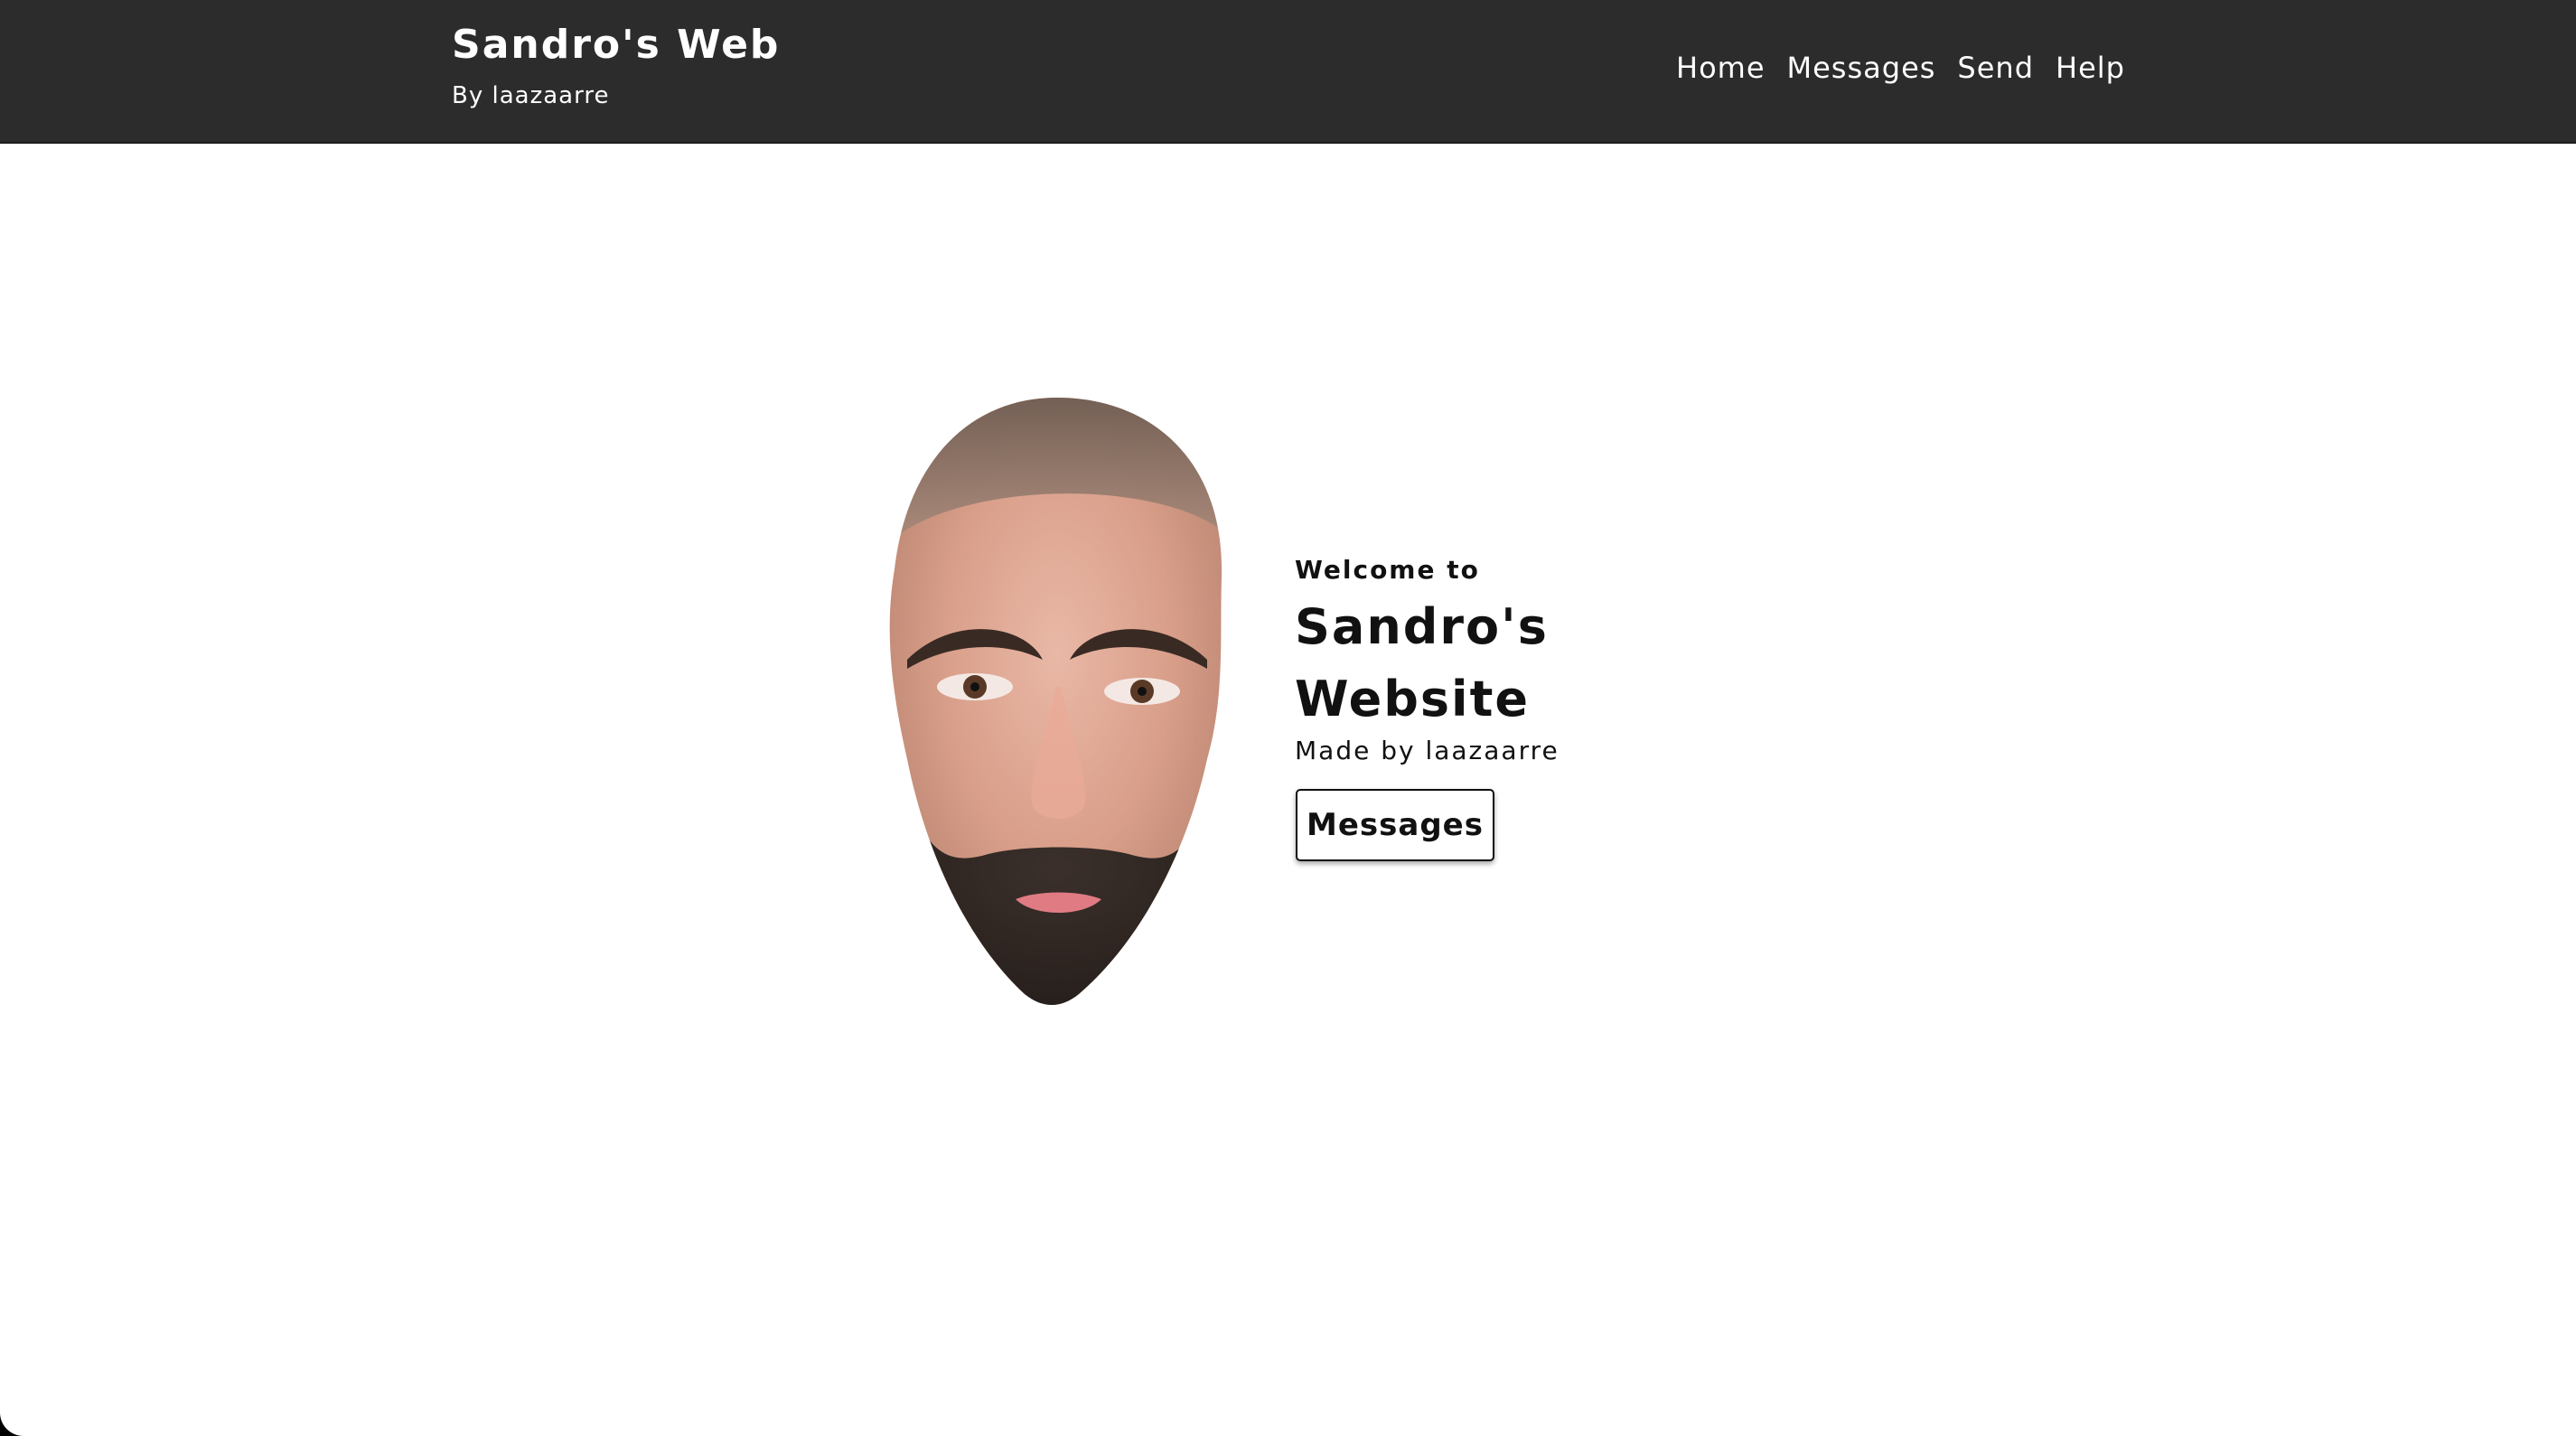 The image size is (2576, 1436). I want to click on site-title: Sandro's Web, so click(616, 45).